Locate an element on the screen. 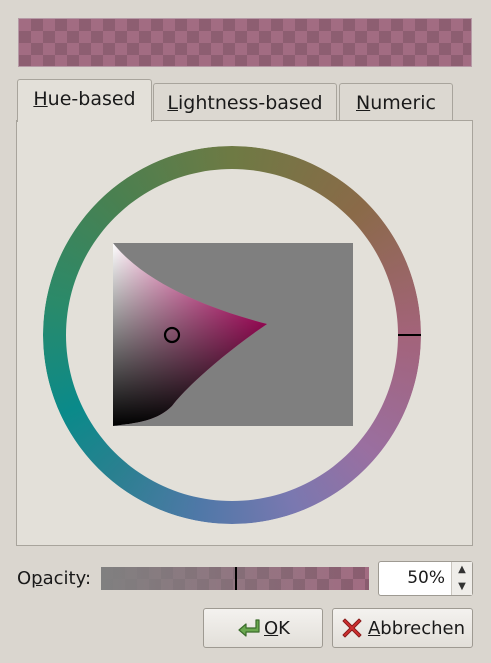  opacity-label-mnemonic: p is located at coordinates (37, 578).